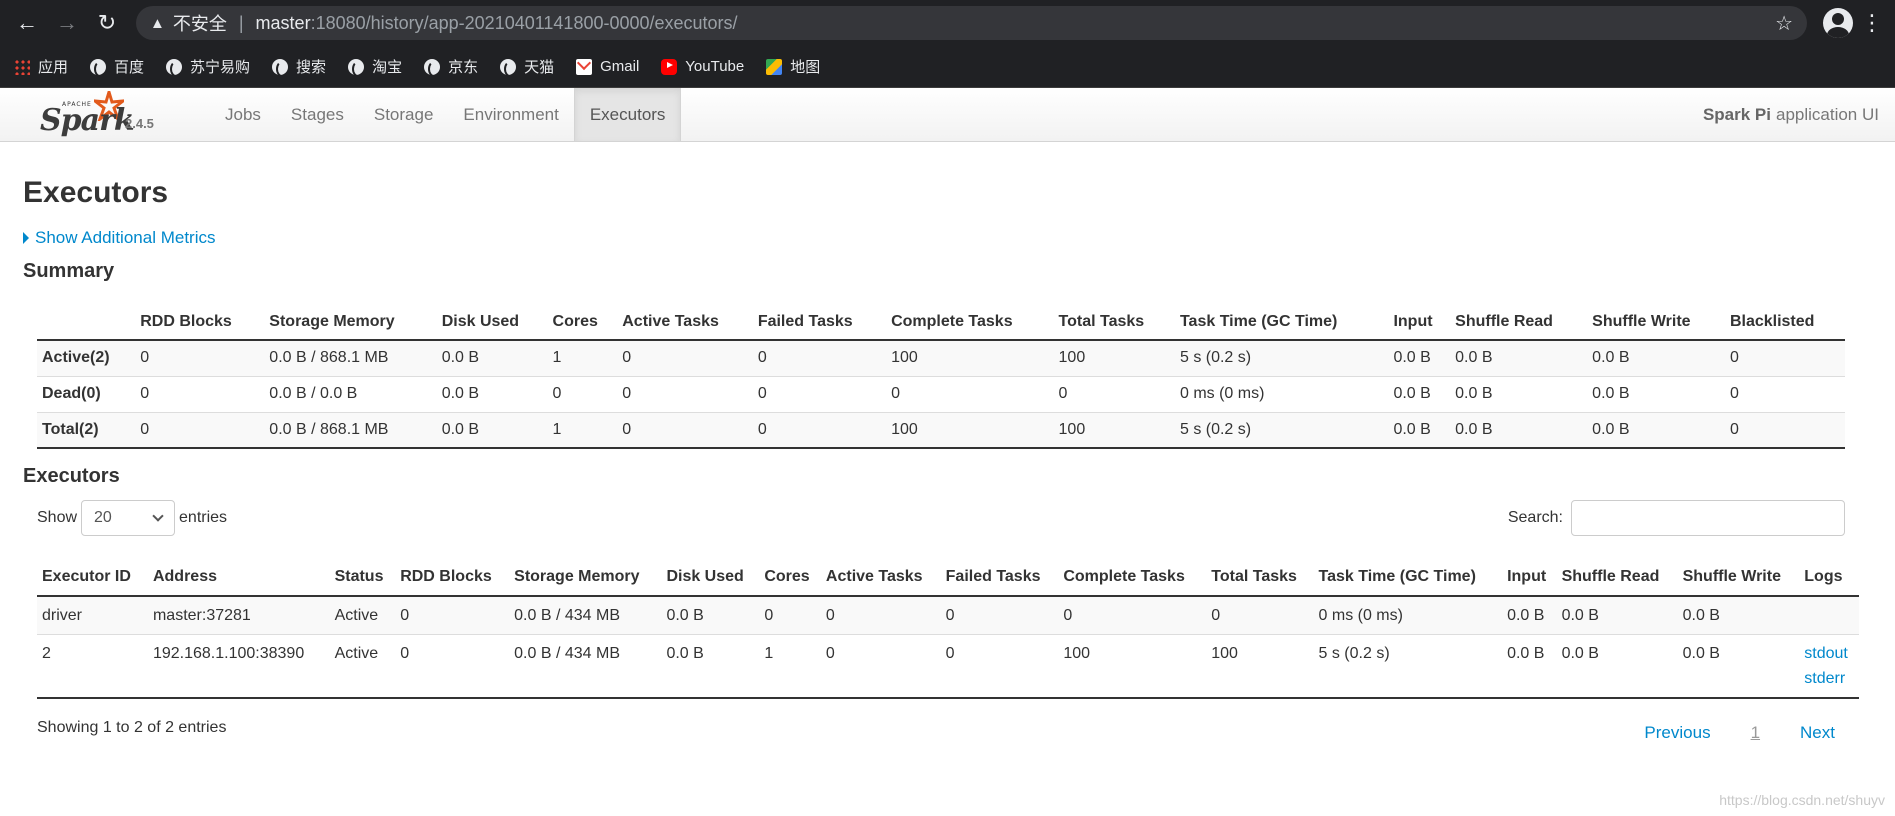 The height and width of the screenshot is (816, 1895). Describe the element at coordinates (710, 577) in the screenshot. I see `executors-column-header: Disk Used` at that location.